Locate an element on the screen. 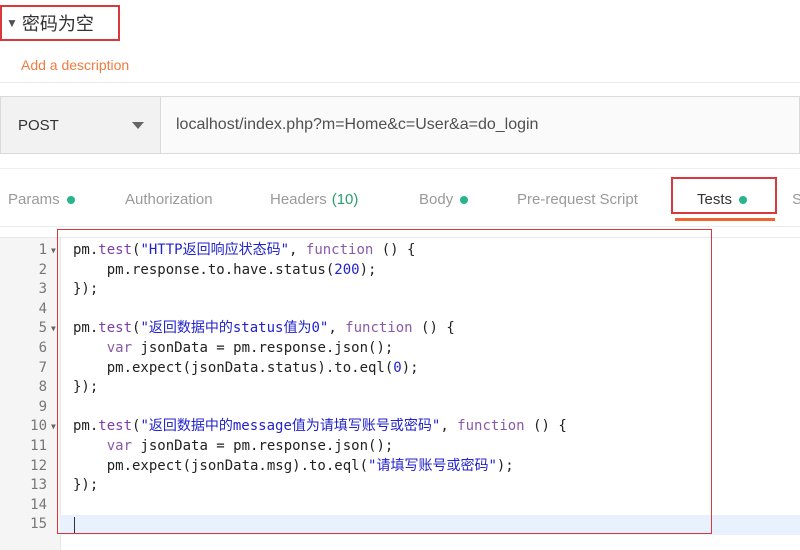  tests-highlight-box is located at coordinates (724, 195).